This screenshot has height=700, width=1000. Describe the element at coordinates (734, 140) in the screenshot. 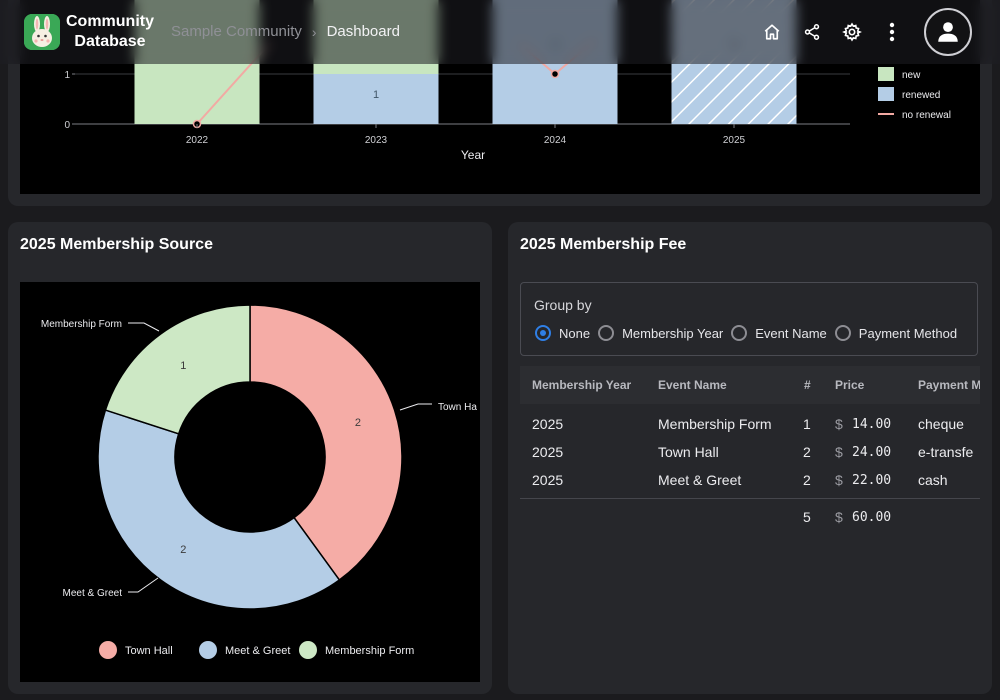

I see `x-tick-label: 2025` at that location.